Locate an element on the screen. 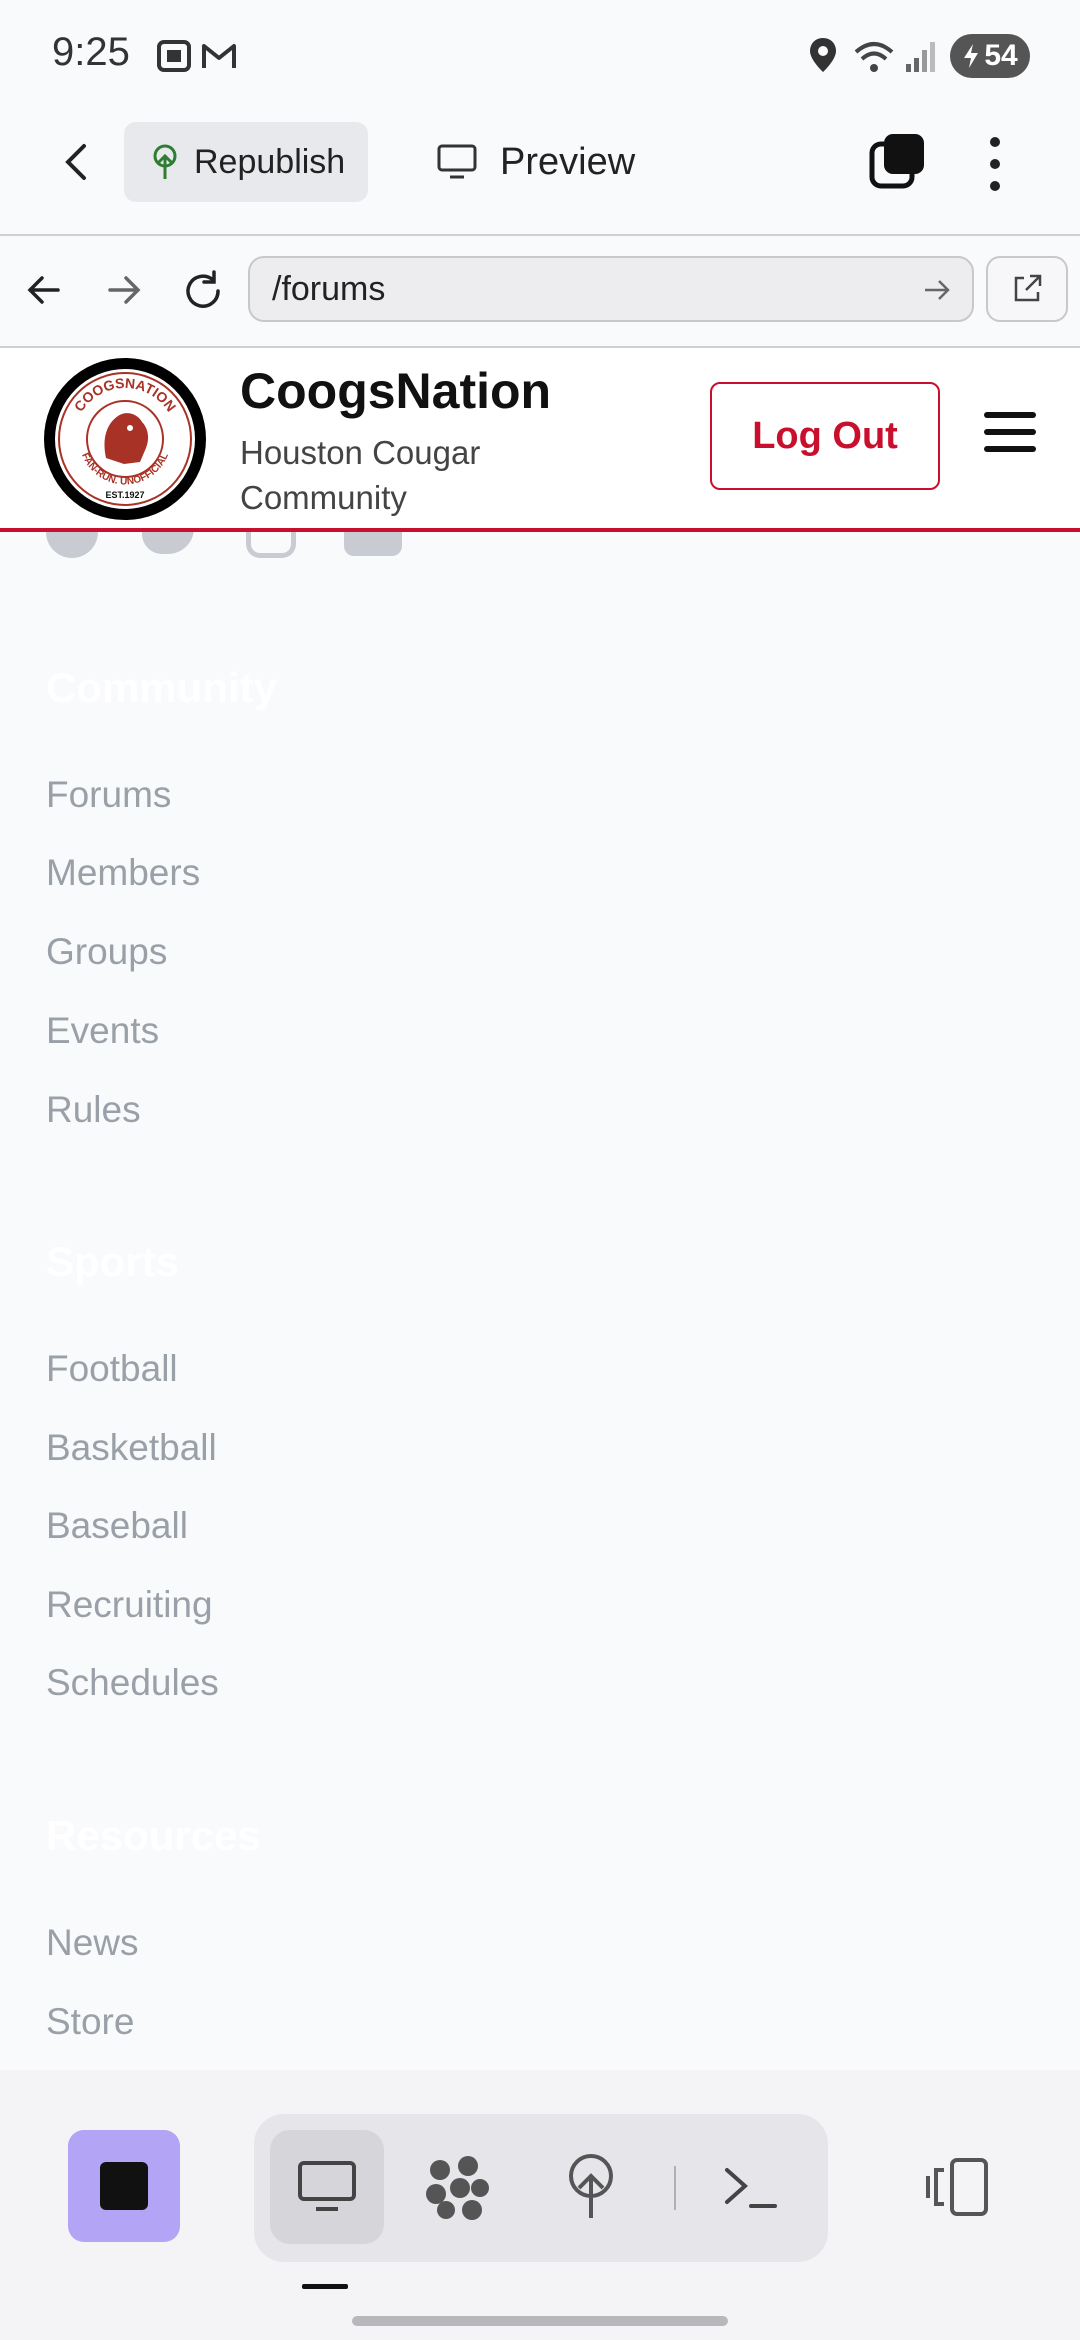  stop-button is located at coordinates (124, 2186).